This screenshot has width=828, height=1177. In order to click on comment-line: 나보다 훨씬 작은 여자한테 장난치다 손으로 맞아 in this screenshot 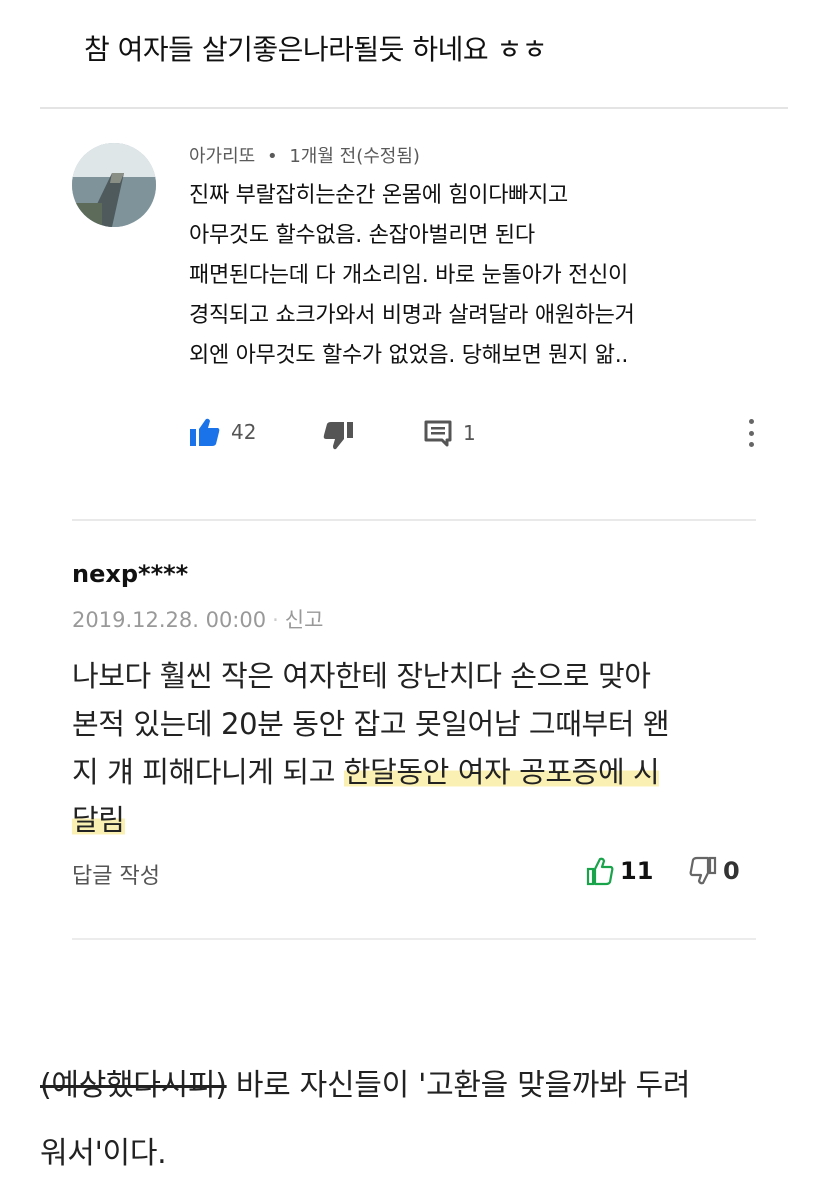, I will do `click(361, 676)`.